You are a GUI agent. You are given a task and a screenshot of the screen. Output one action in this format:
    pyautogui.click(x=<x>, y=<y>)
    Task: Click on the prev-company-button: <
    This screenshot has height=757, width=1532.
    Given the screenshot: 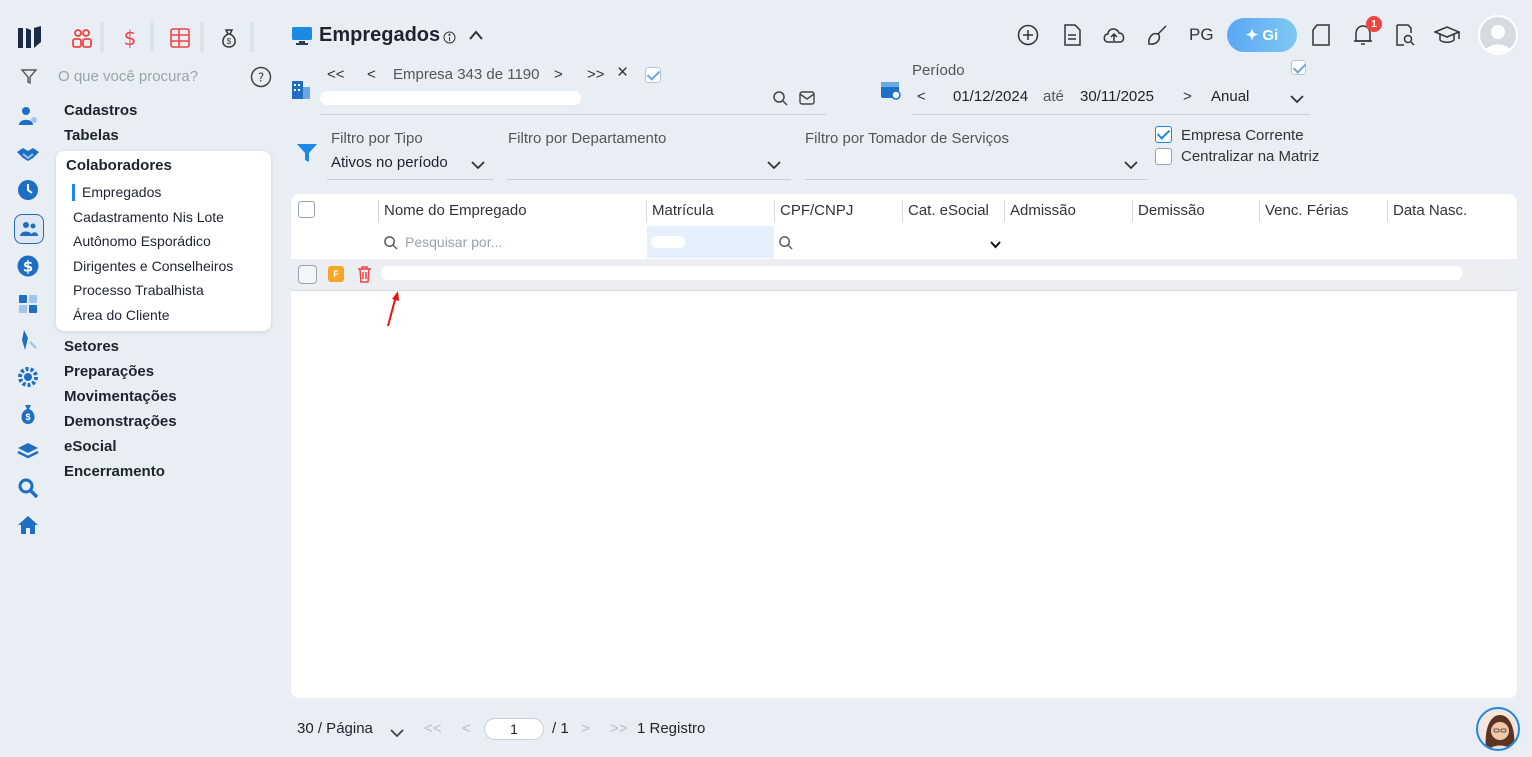 What is the action you would take?
    pyautogui.click(x=371, y=74)
    